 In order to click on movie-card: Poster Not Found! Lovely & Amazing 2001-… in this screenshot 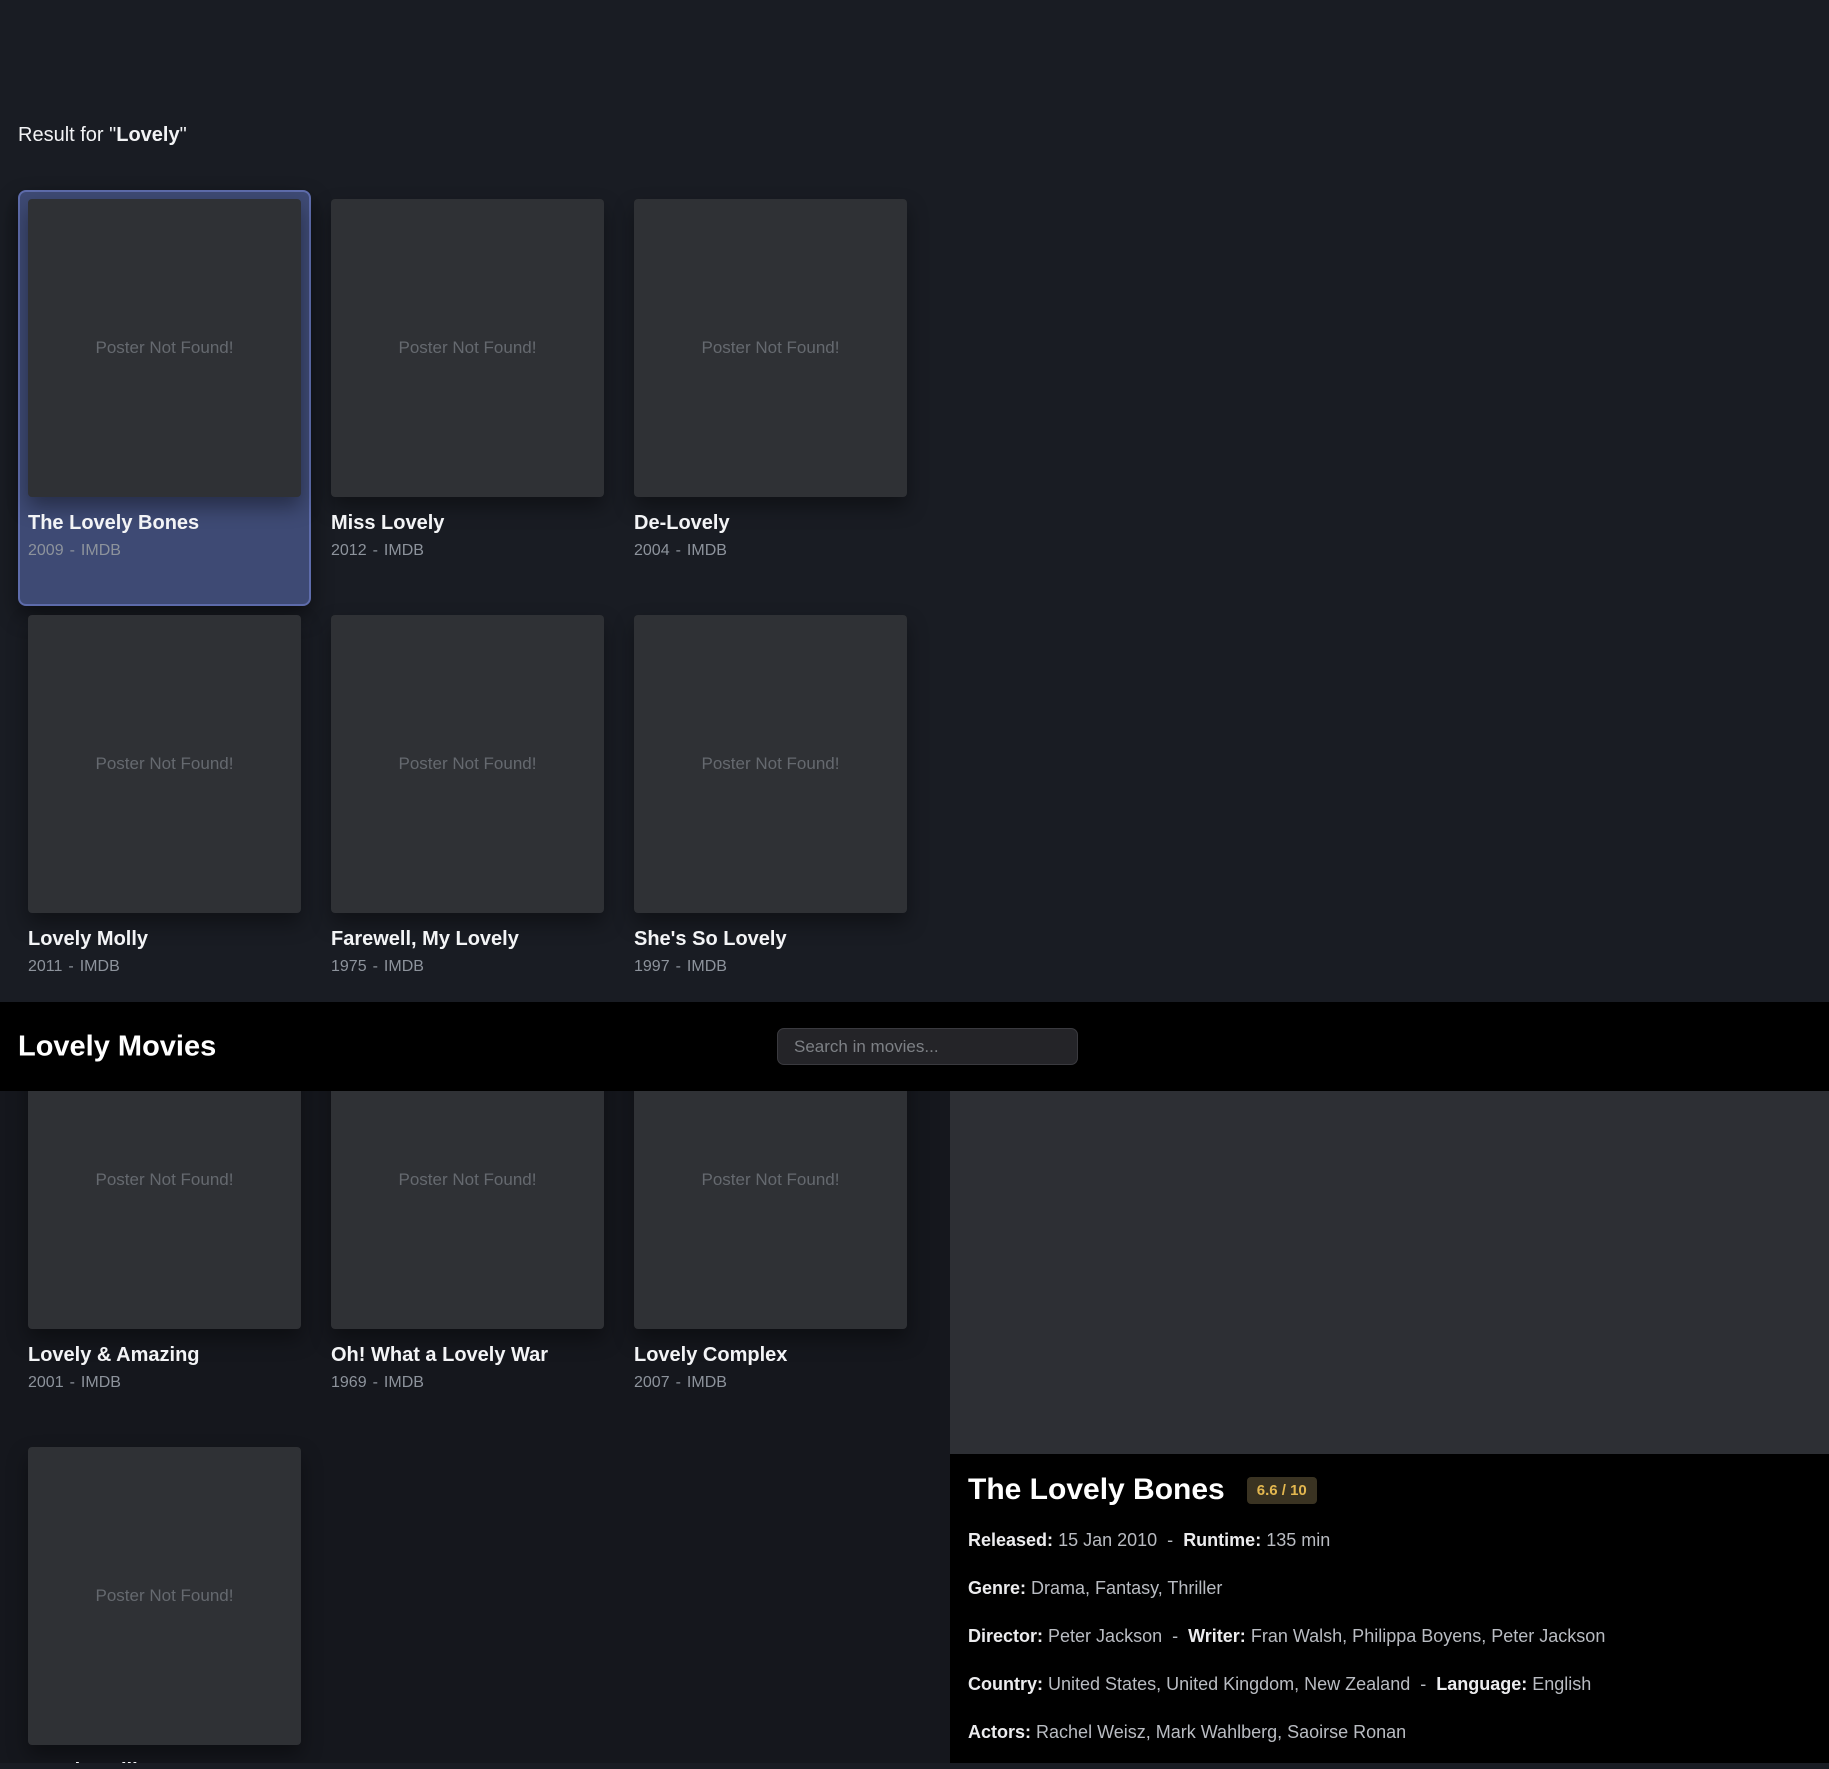, I will do `click(164, 1264)`.